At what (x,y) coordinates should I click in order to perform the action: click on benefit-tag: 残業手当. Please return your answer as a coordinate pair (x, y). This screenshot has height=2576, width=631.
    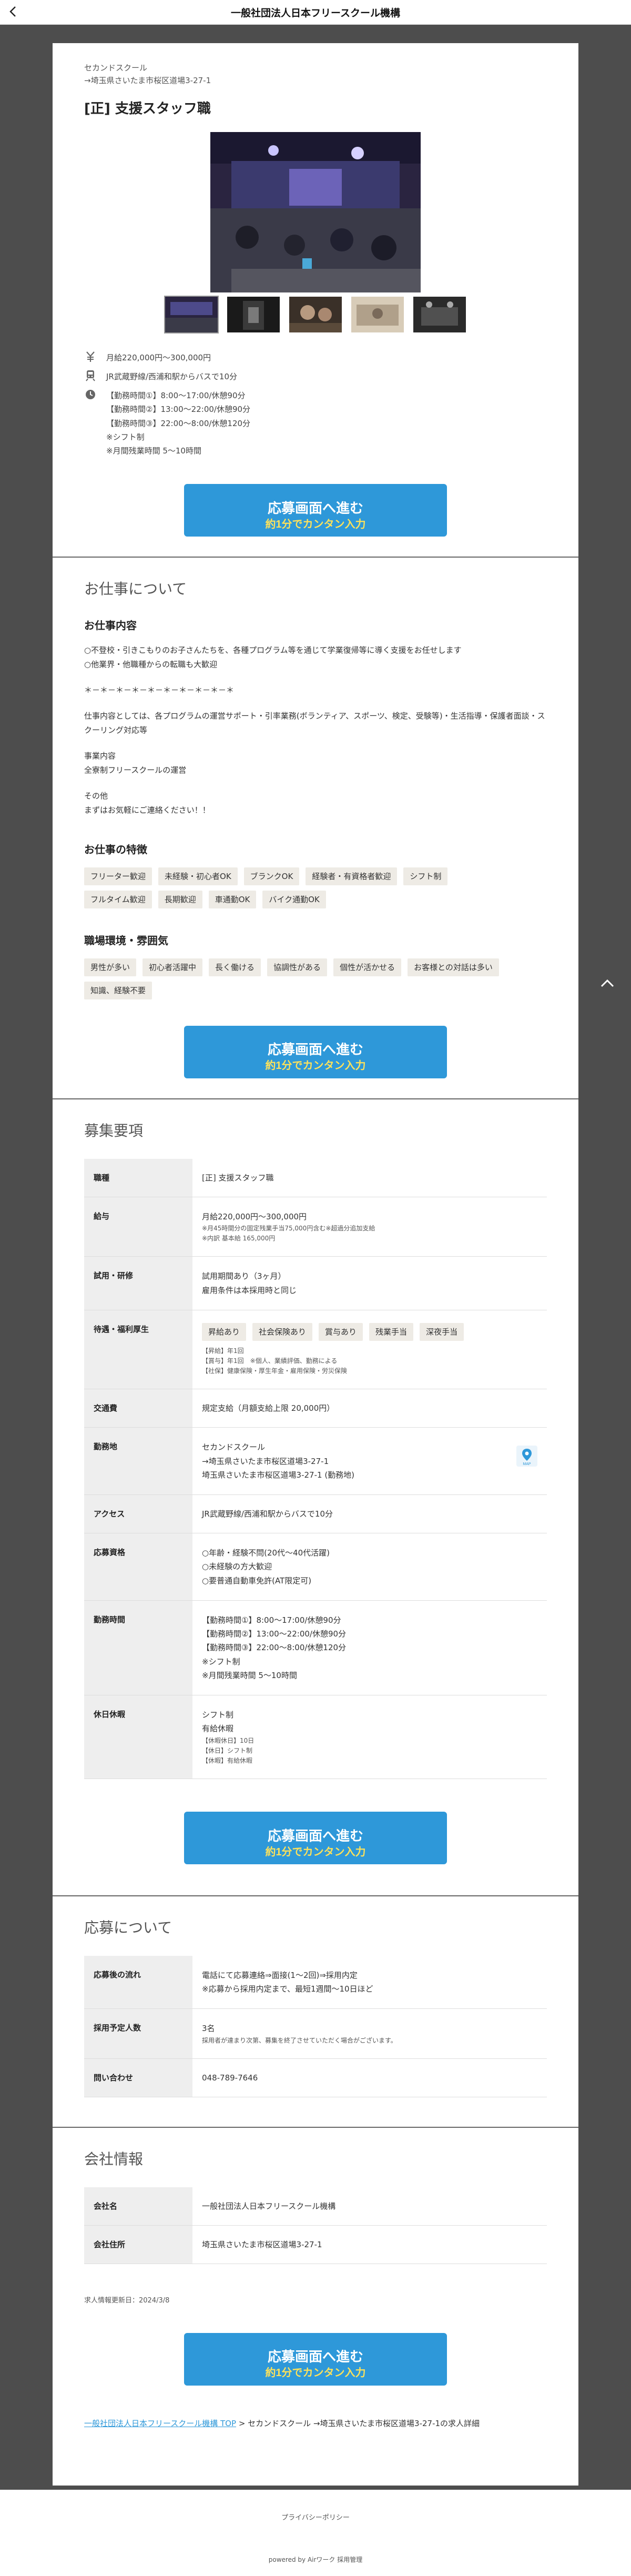
    Looking at the image, I should click on (391, 1331).